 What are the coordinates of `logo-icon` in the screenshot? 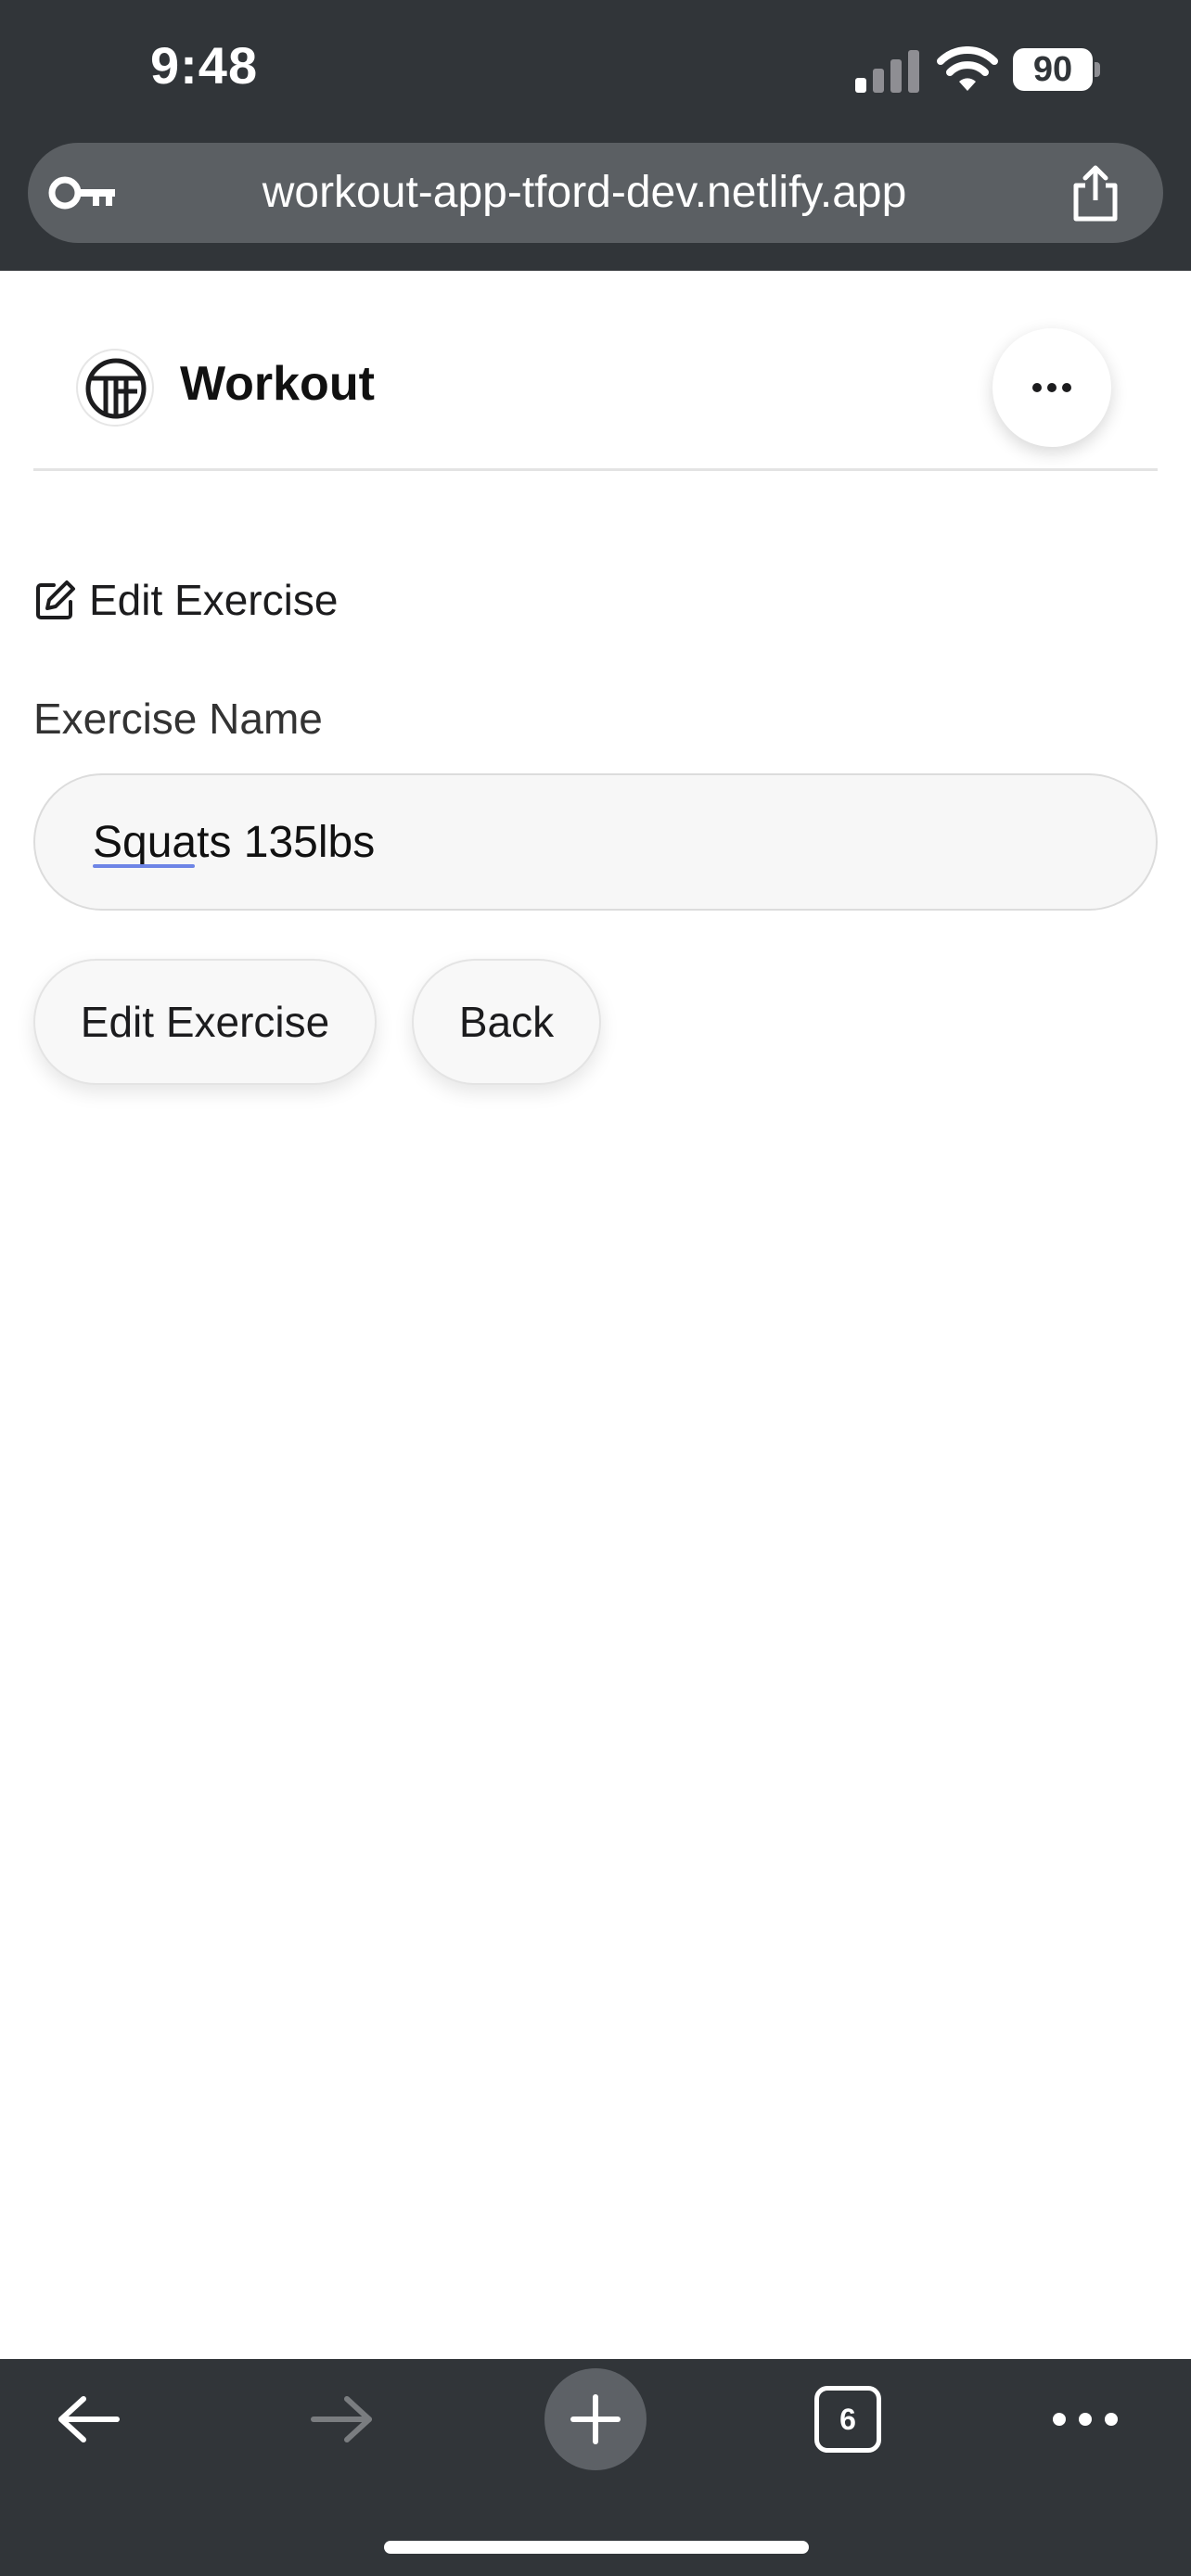 It's located at (116, 388).